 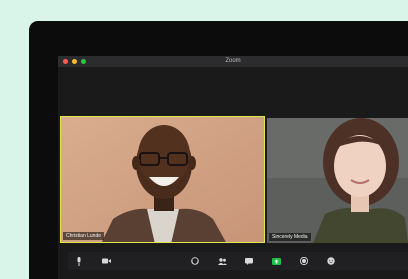 I want to click on video-button, so click(x=106, y=261).